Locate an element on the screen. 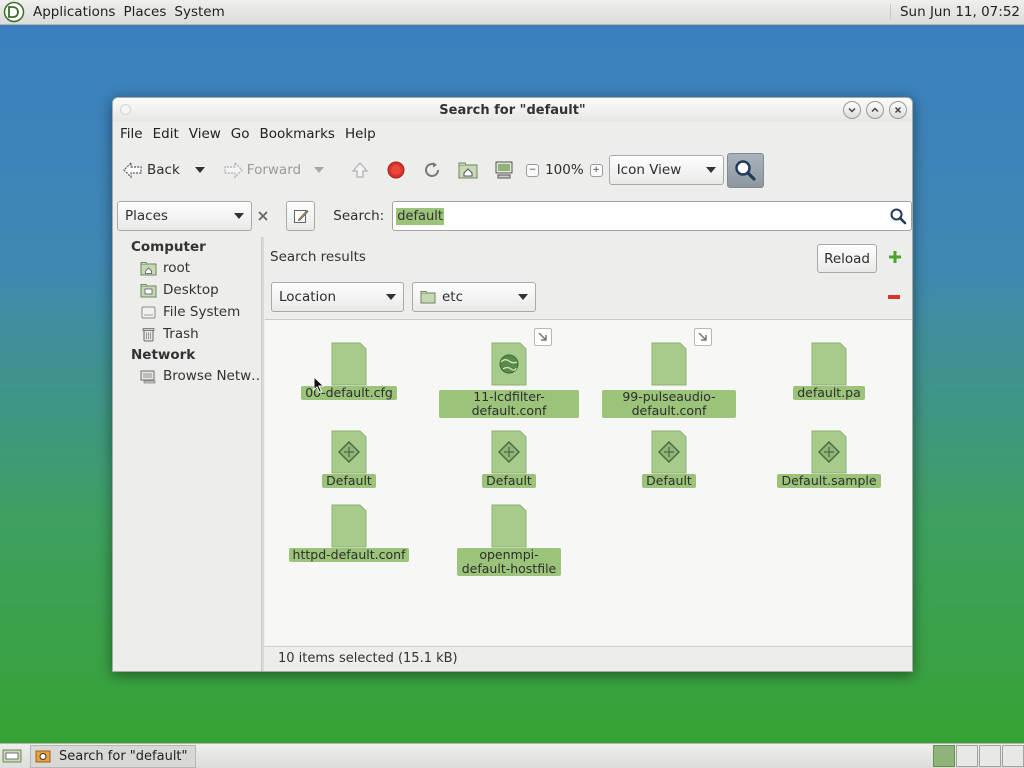  places-menu: Places is located at coordinates (144, 12).